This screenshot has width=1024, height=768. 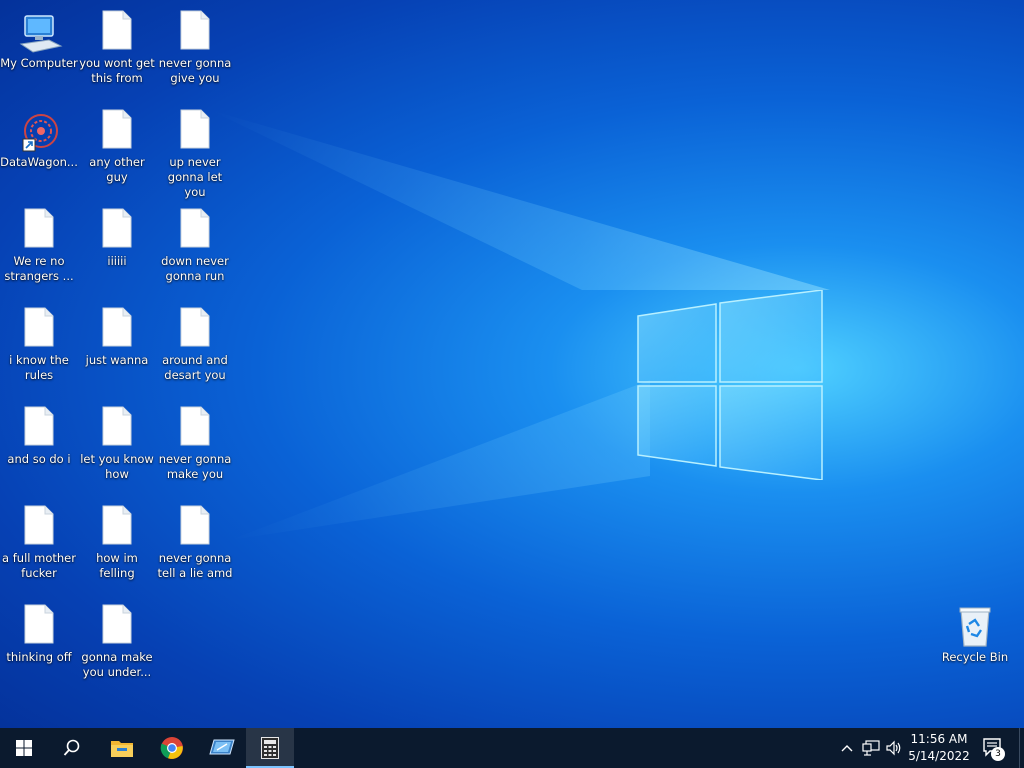 I want to click on desktop-icon-file: iiiiii, so click(x=117, y=235).